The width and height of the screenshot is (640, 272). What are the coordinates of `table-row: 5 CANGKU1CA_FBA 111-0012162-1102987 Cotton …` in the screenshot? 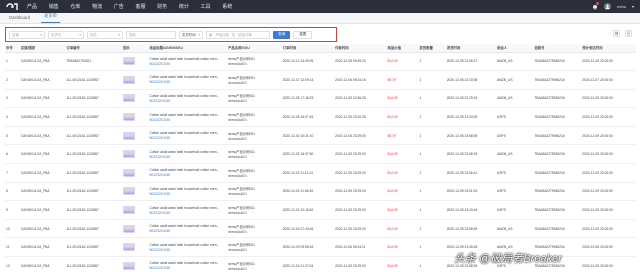 It's located at (320, 136).